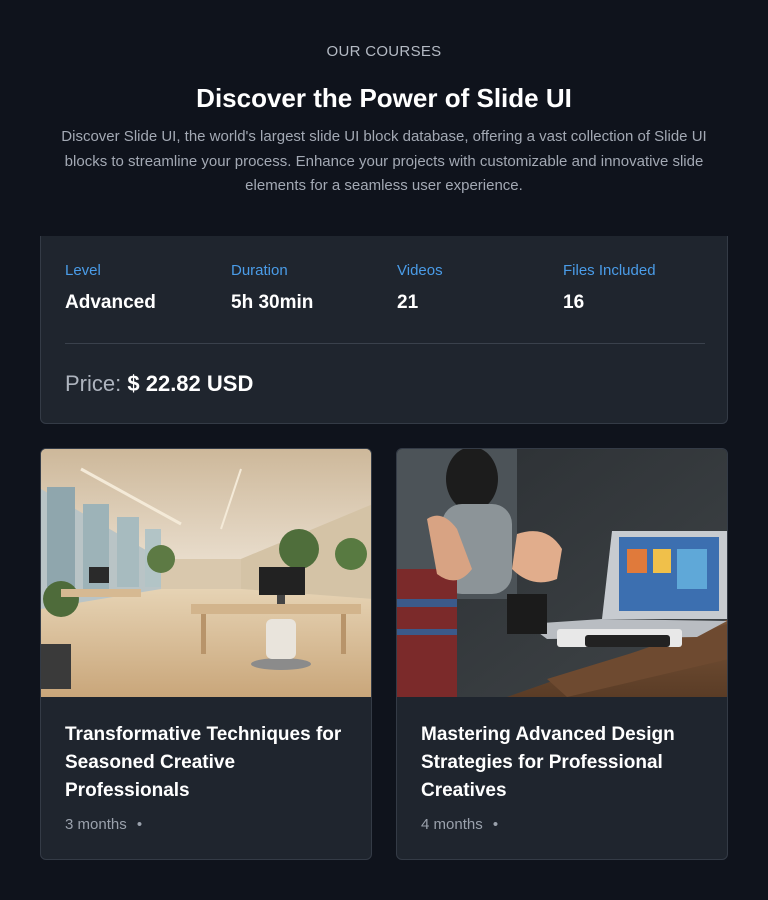 Image resolution: width=768 pixels, height=900 pixels. What do you see at coordinates (384, 98) in the screenshot?
I see `section-title: Discover the Power of Slide UI` at bounding box center [384, 98].